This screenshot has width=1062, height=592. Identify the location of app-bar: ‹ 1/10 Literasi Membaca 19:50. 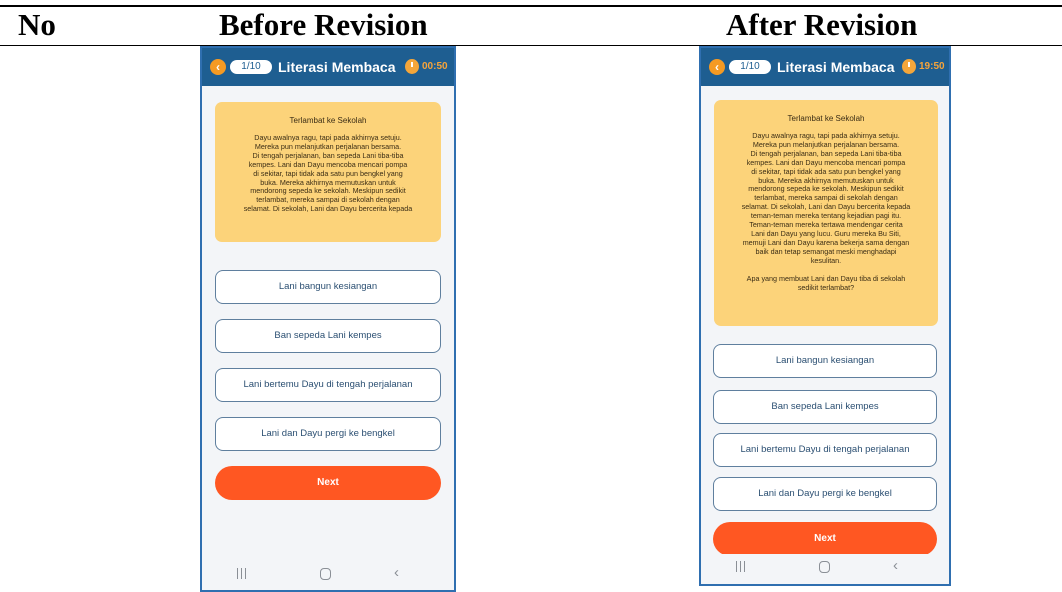
(825, 67).